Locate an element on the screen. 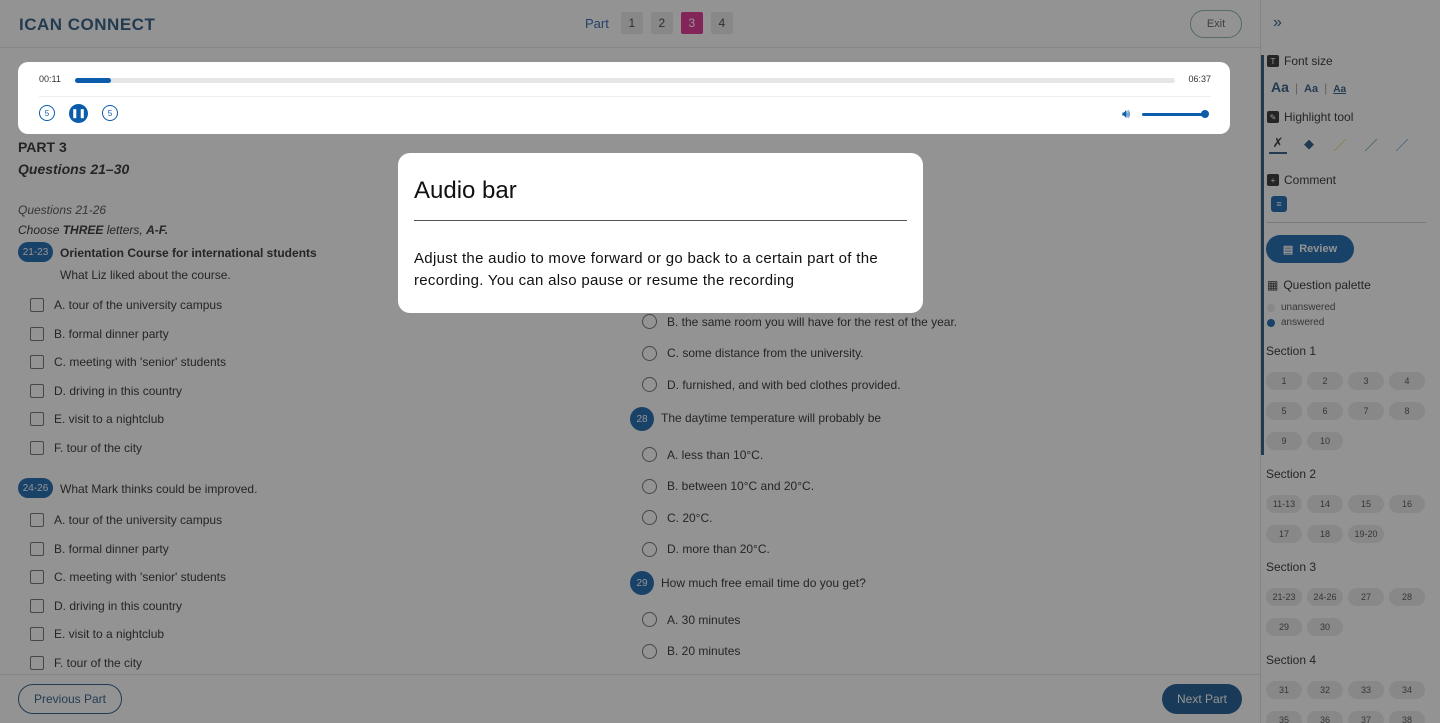  audio-bar: 00:11 06:37 5 ❚❚ 5 🔊︎ is located at coordinates (624, 98).